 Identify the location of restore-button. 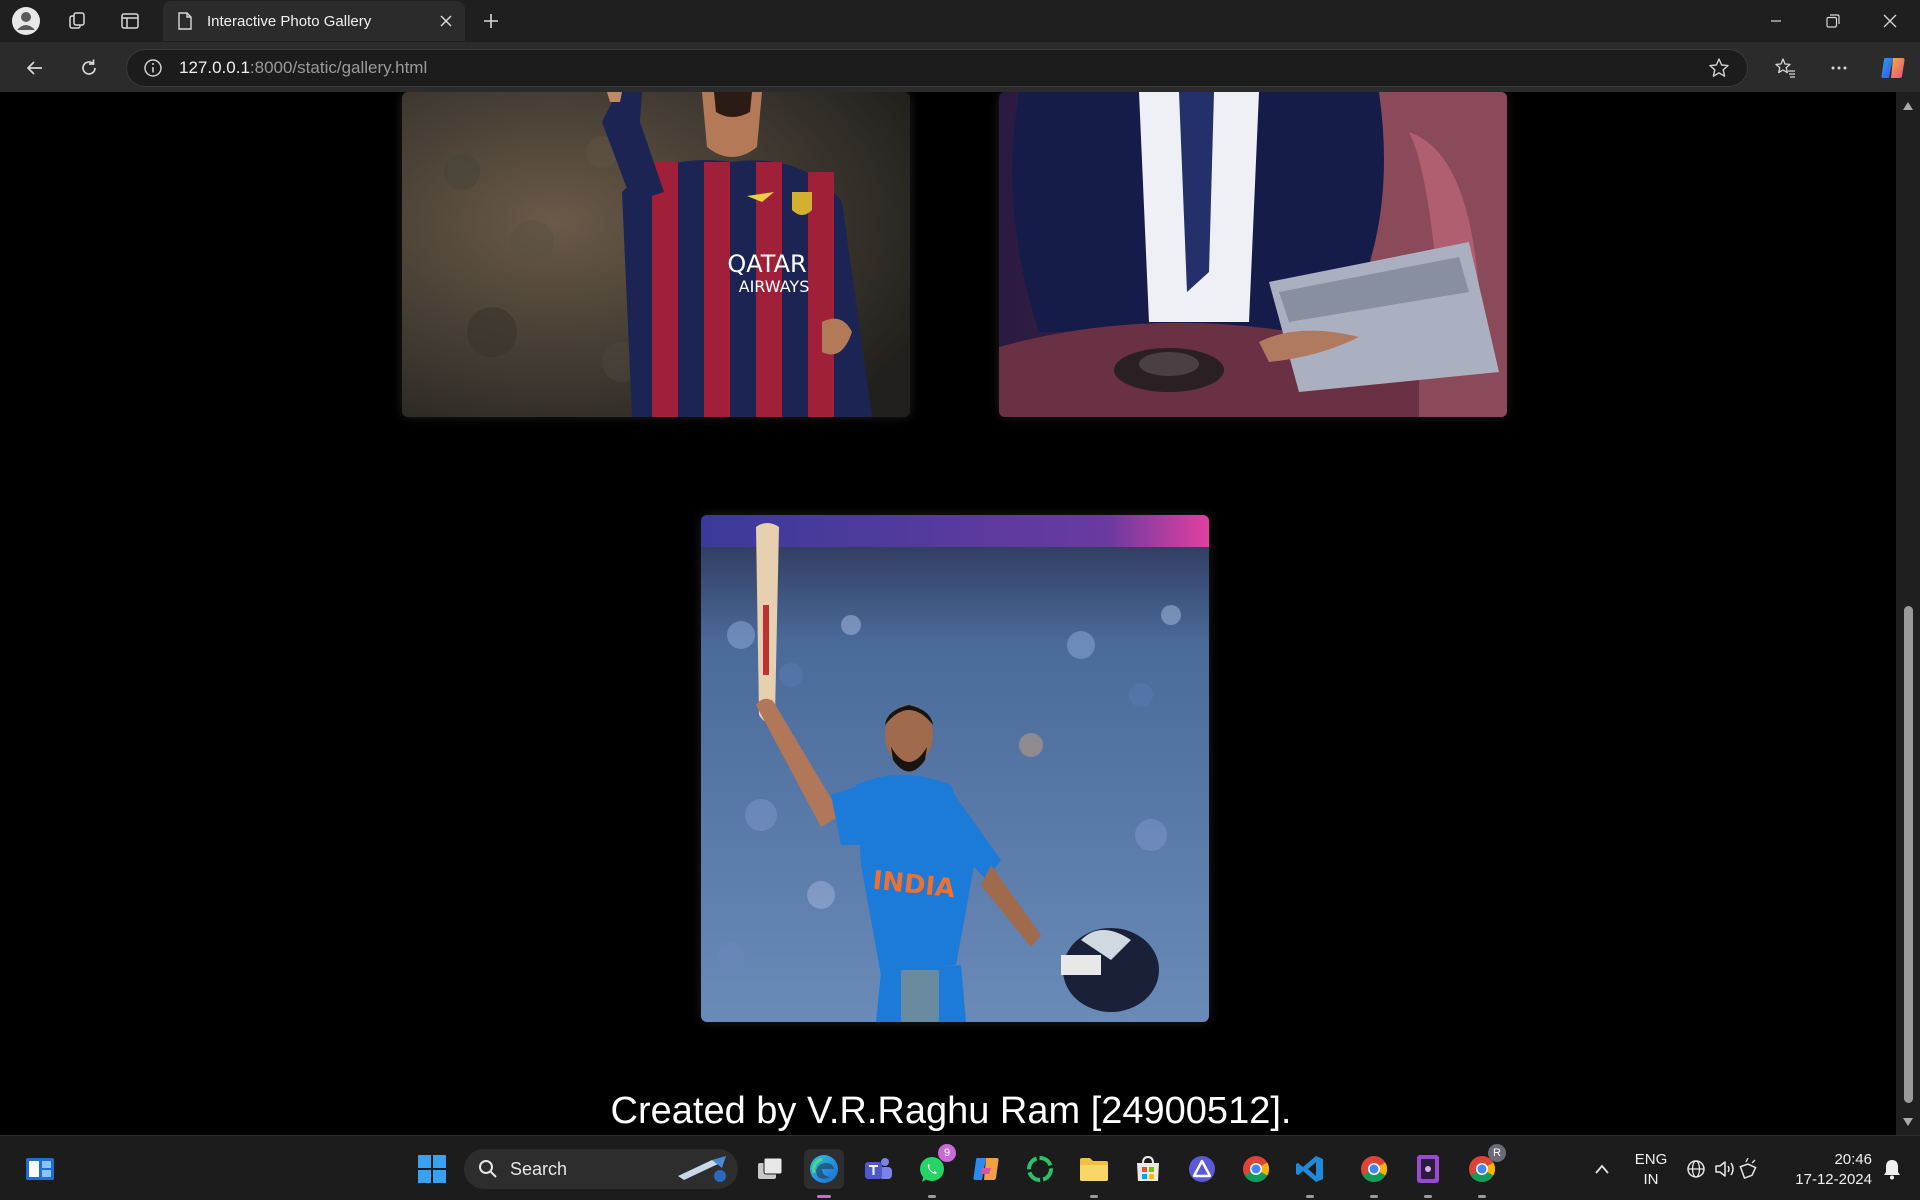
(1833, 21).